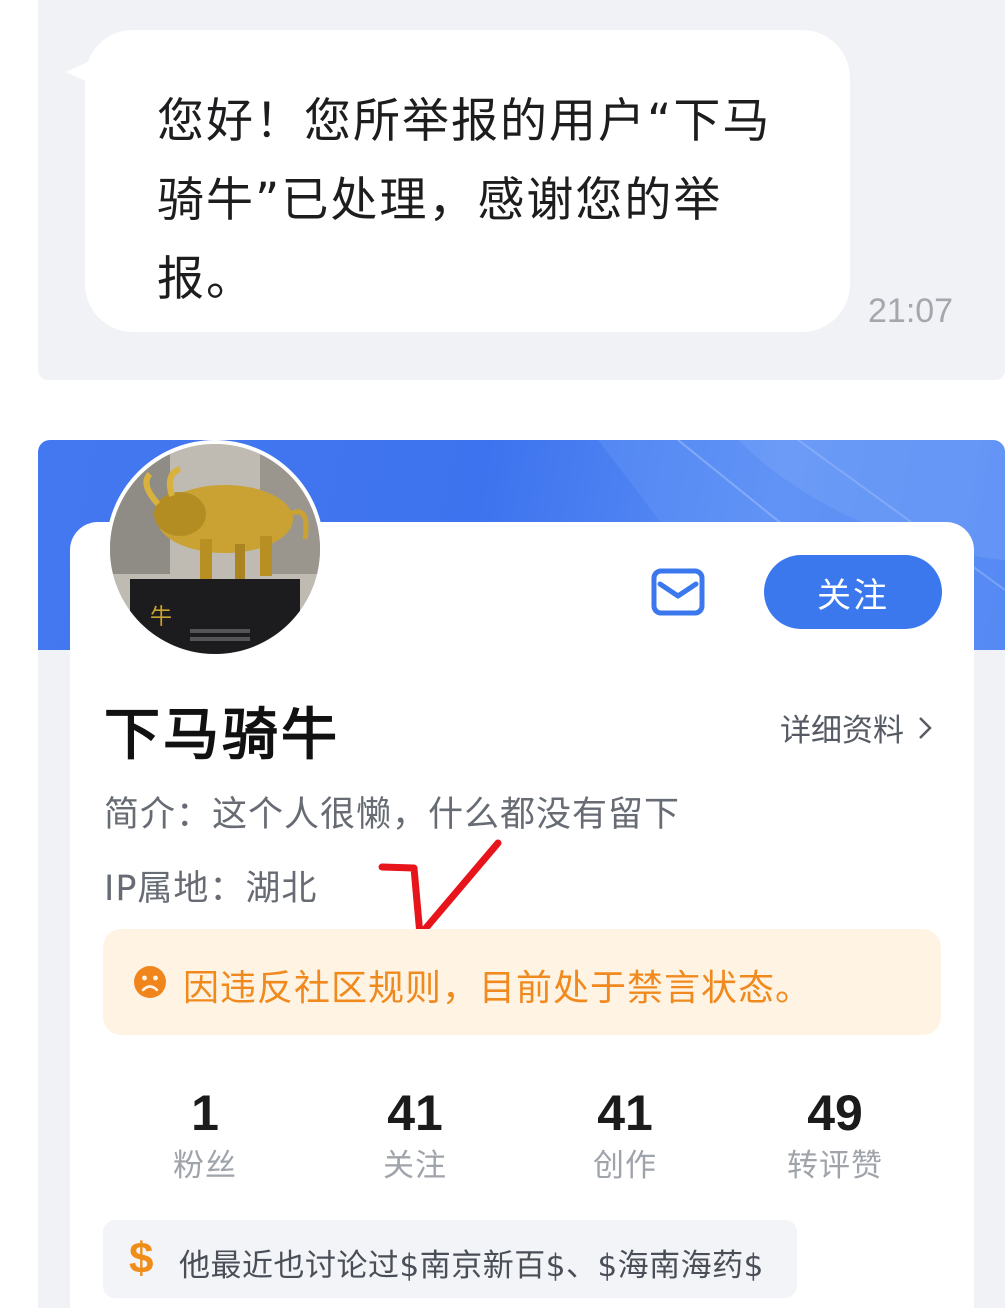 The width and height of the screenshot is (1005, 1312). Describe the element at coordinates (222, 735) in the screenshot. I see `username: 下马骑牛` at that location.